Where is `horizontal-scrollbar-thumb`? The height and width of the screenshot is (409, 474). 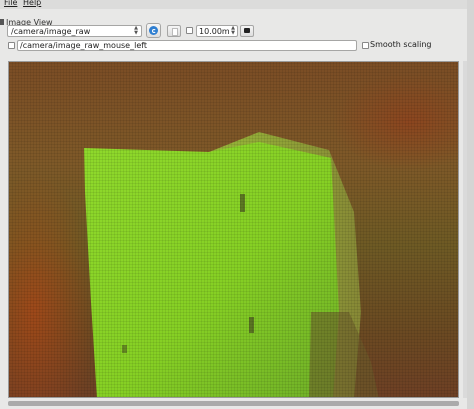 horizontal-scrollbar-thumb is located at coordinates (233, 403).